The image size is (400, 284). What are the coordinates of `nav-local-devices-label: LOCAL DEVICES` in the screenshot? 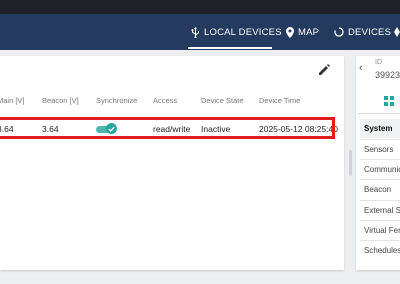 It's located at (243, 32).